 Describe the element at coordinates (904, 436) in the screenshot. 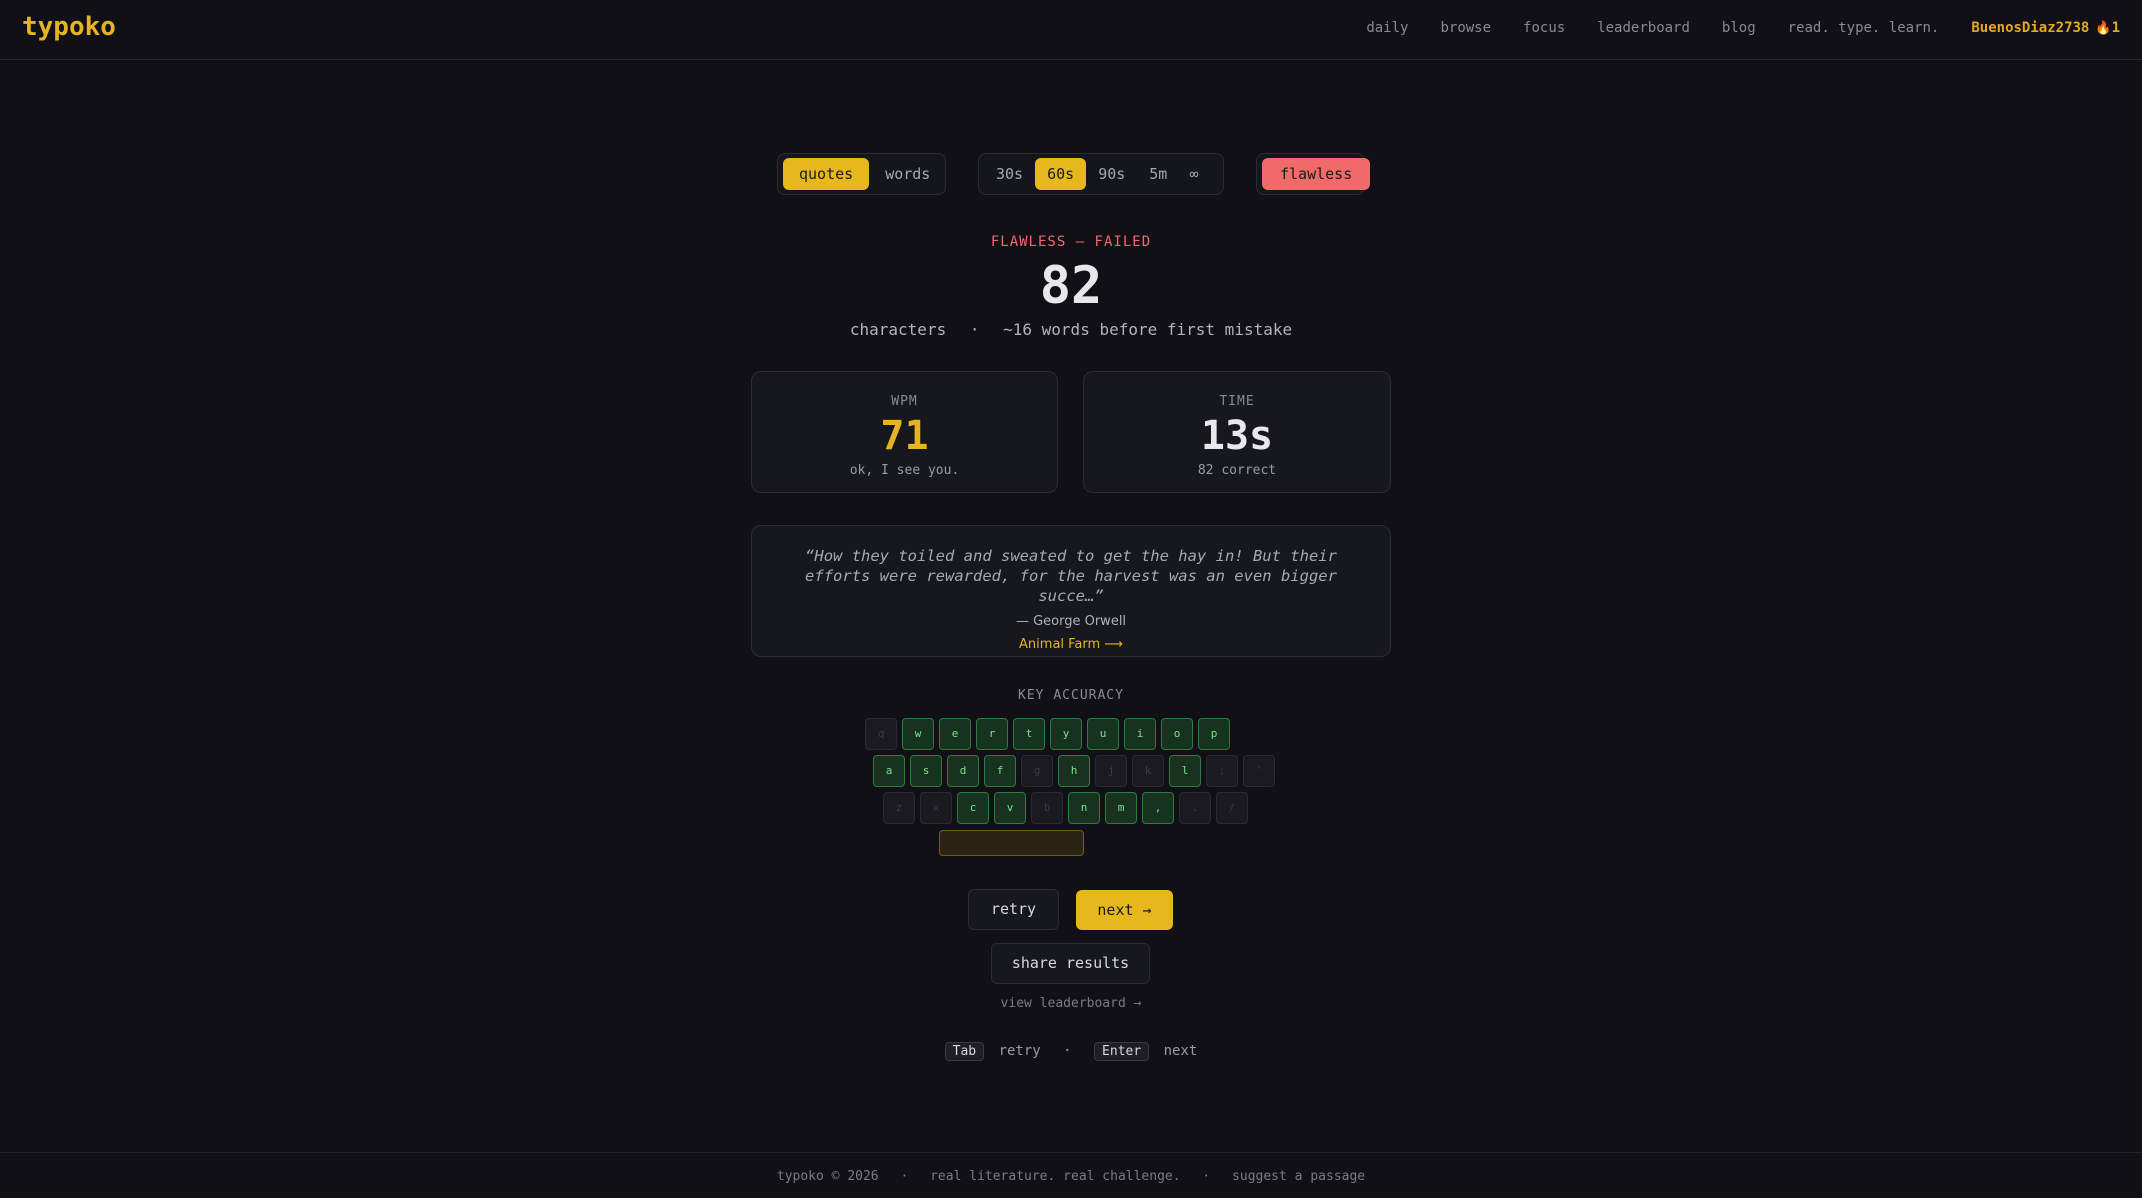

I see `wpm-value: 71` at that location.